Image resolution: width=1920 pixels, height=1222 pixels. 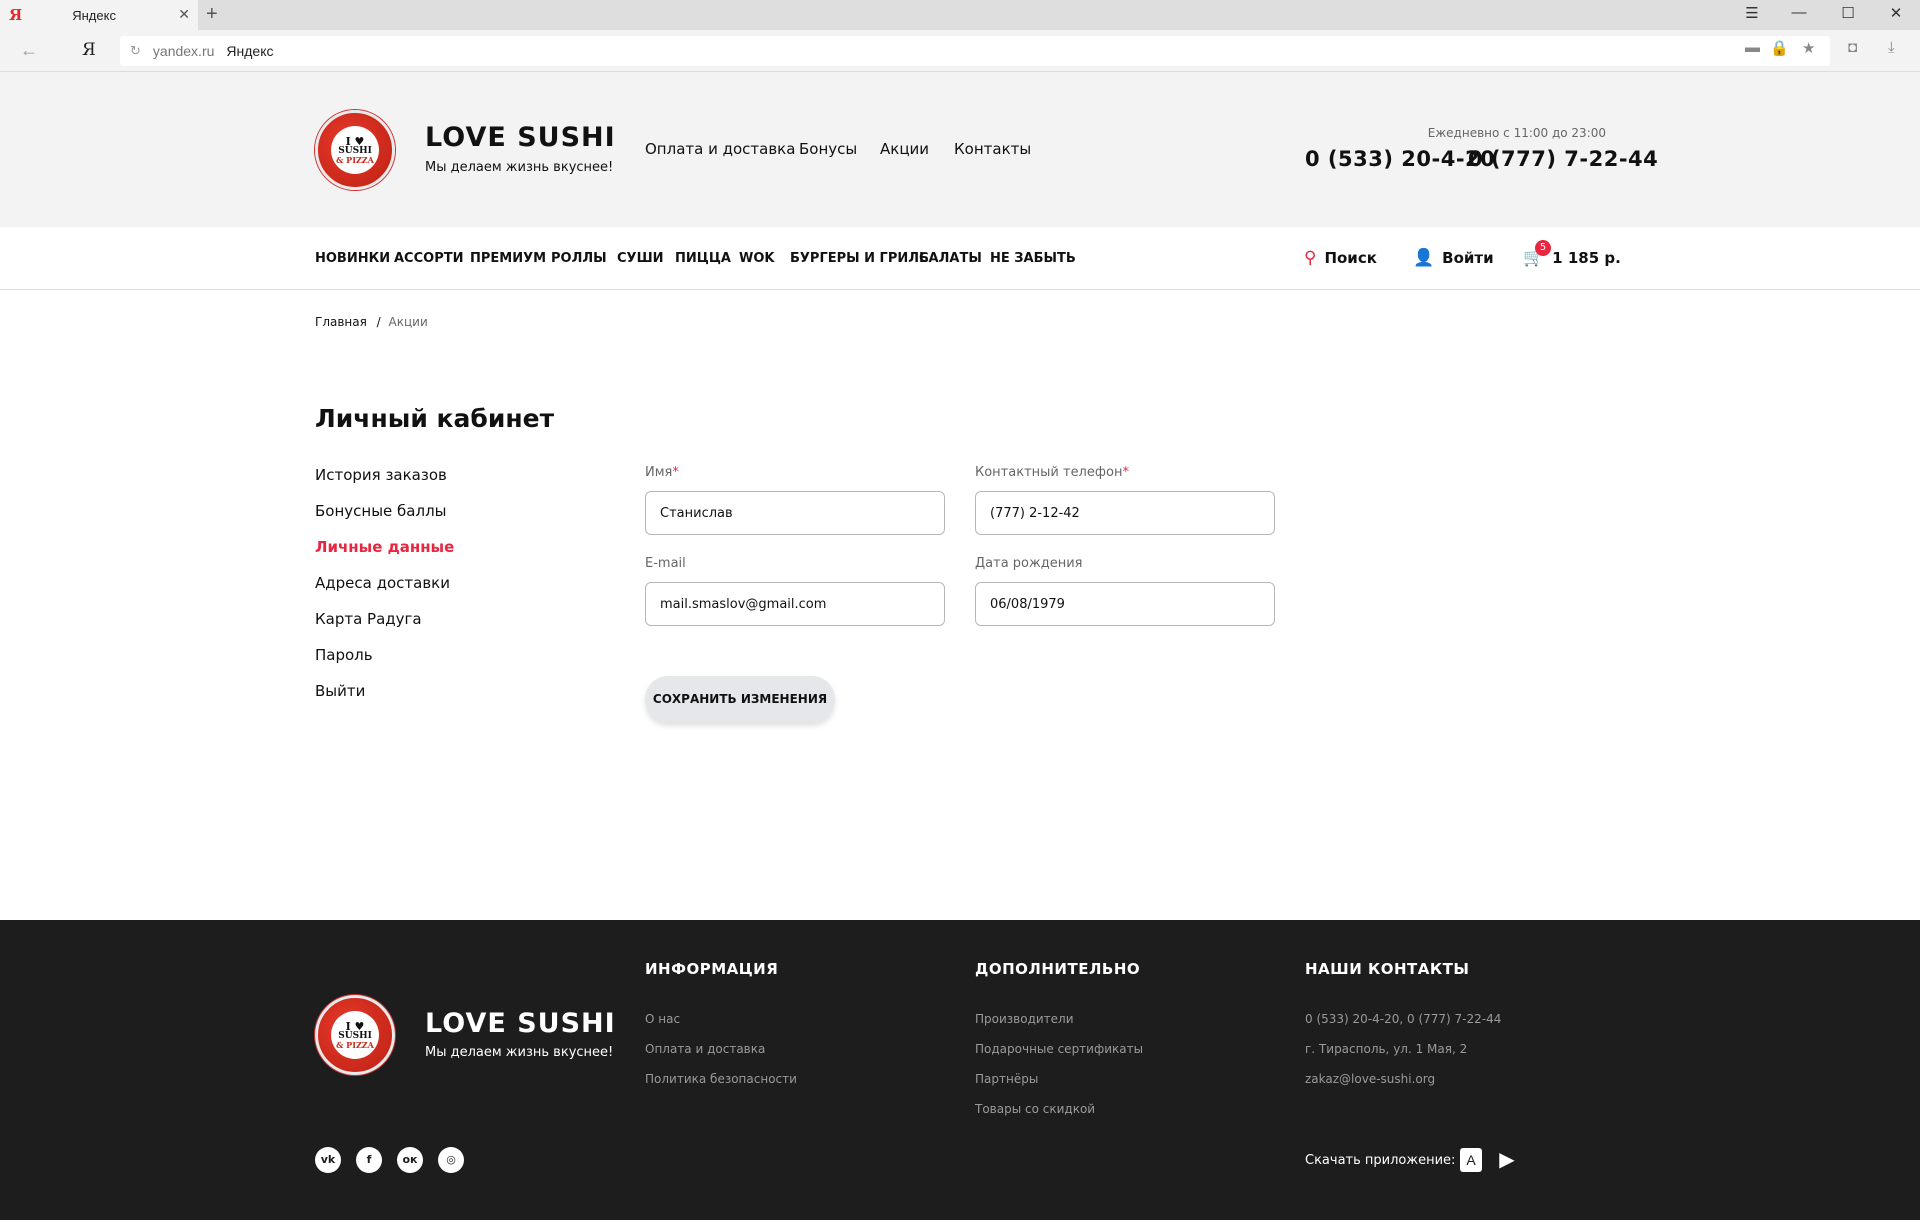 I want to click on app-store-icon: A, so click(x=1471, y=1160).